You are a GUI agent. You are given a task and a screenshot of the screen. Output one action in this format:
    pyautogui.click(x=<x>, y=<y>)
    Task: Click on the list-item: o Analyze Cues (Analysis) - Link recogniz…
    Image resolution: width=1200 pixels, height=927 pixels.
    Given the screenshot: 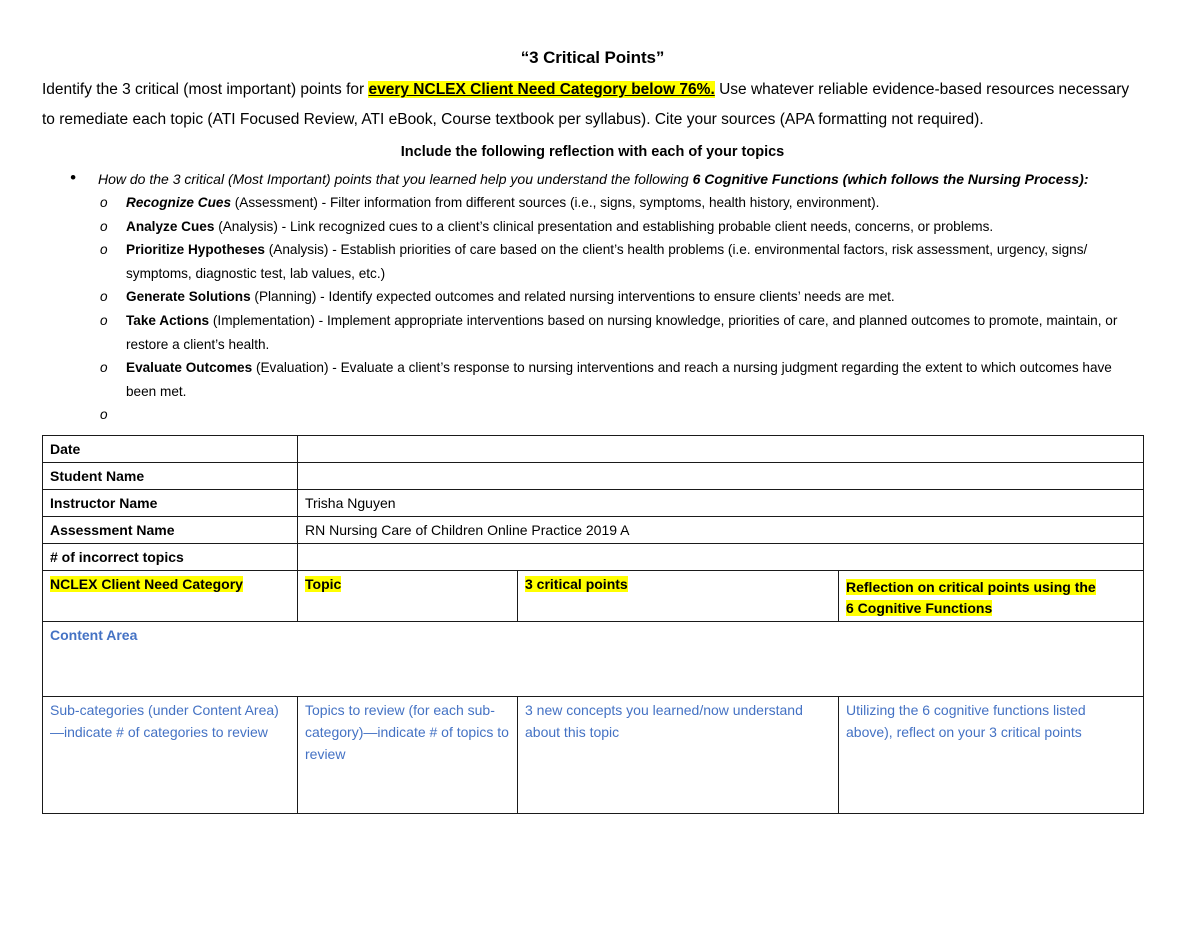 What is the action you would take?
    pyautogui.click(x=592, y=227)
    